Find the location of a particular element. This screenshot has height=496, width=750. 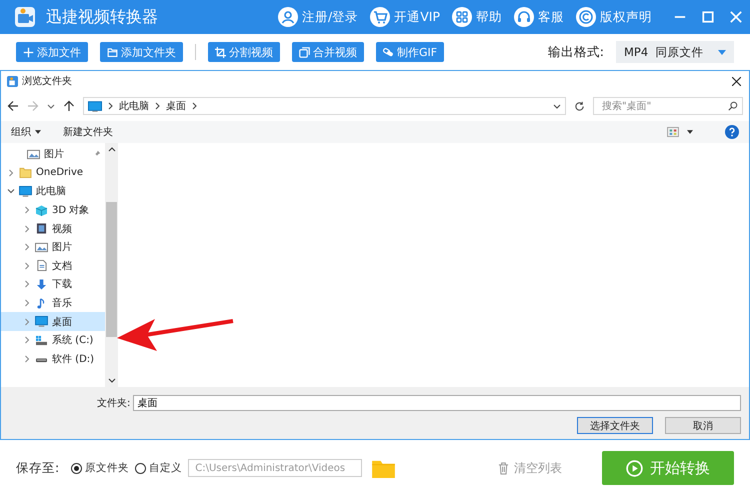

view-options-icon is located at coordinates (673, 132).